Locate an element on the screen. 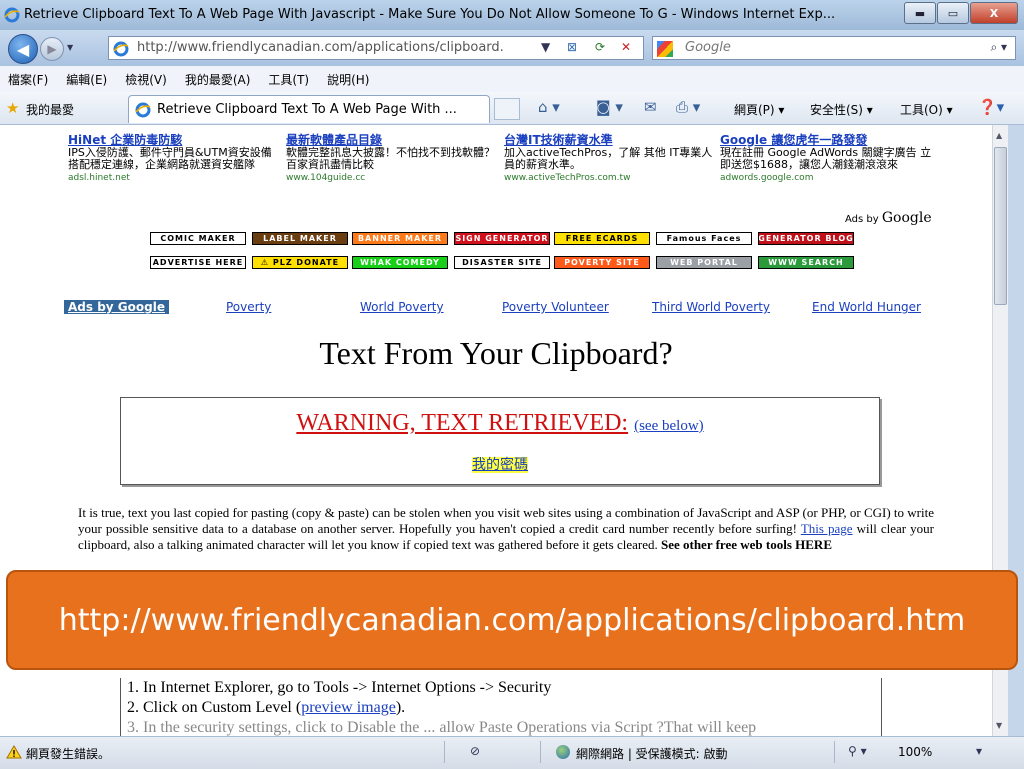 The height and width of the screenshot is (769, 1024). minimize-button: ▬ is located at coordinates (920, 13).